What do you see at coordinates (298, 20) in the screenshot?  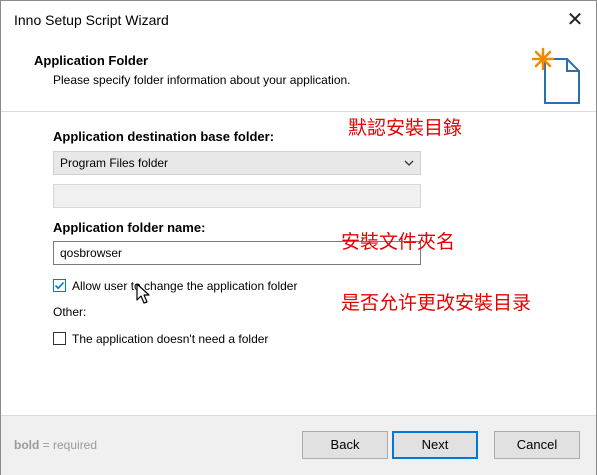 I see `title-bar: Inno Setup Script Wizard ✕` at bounding box center [298, 20].